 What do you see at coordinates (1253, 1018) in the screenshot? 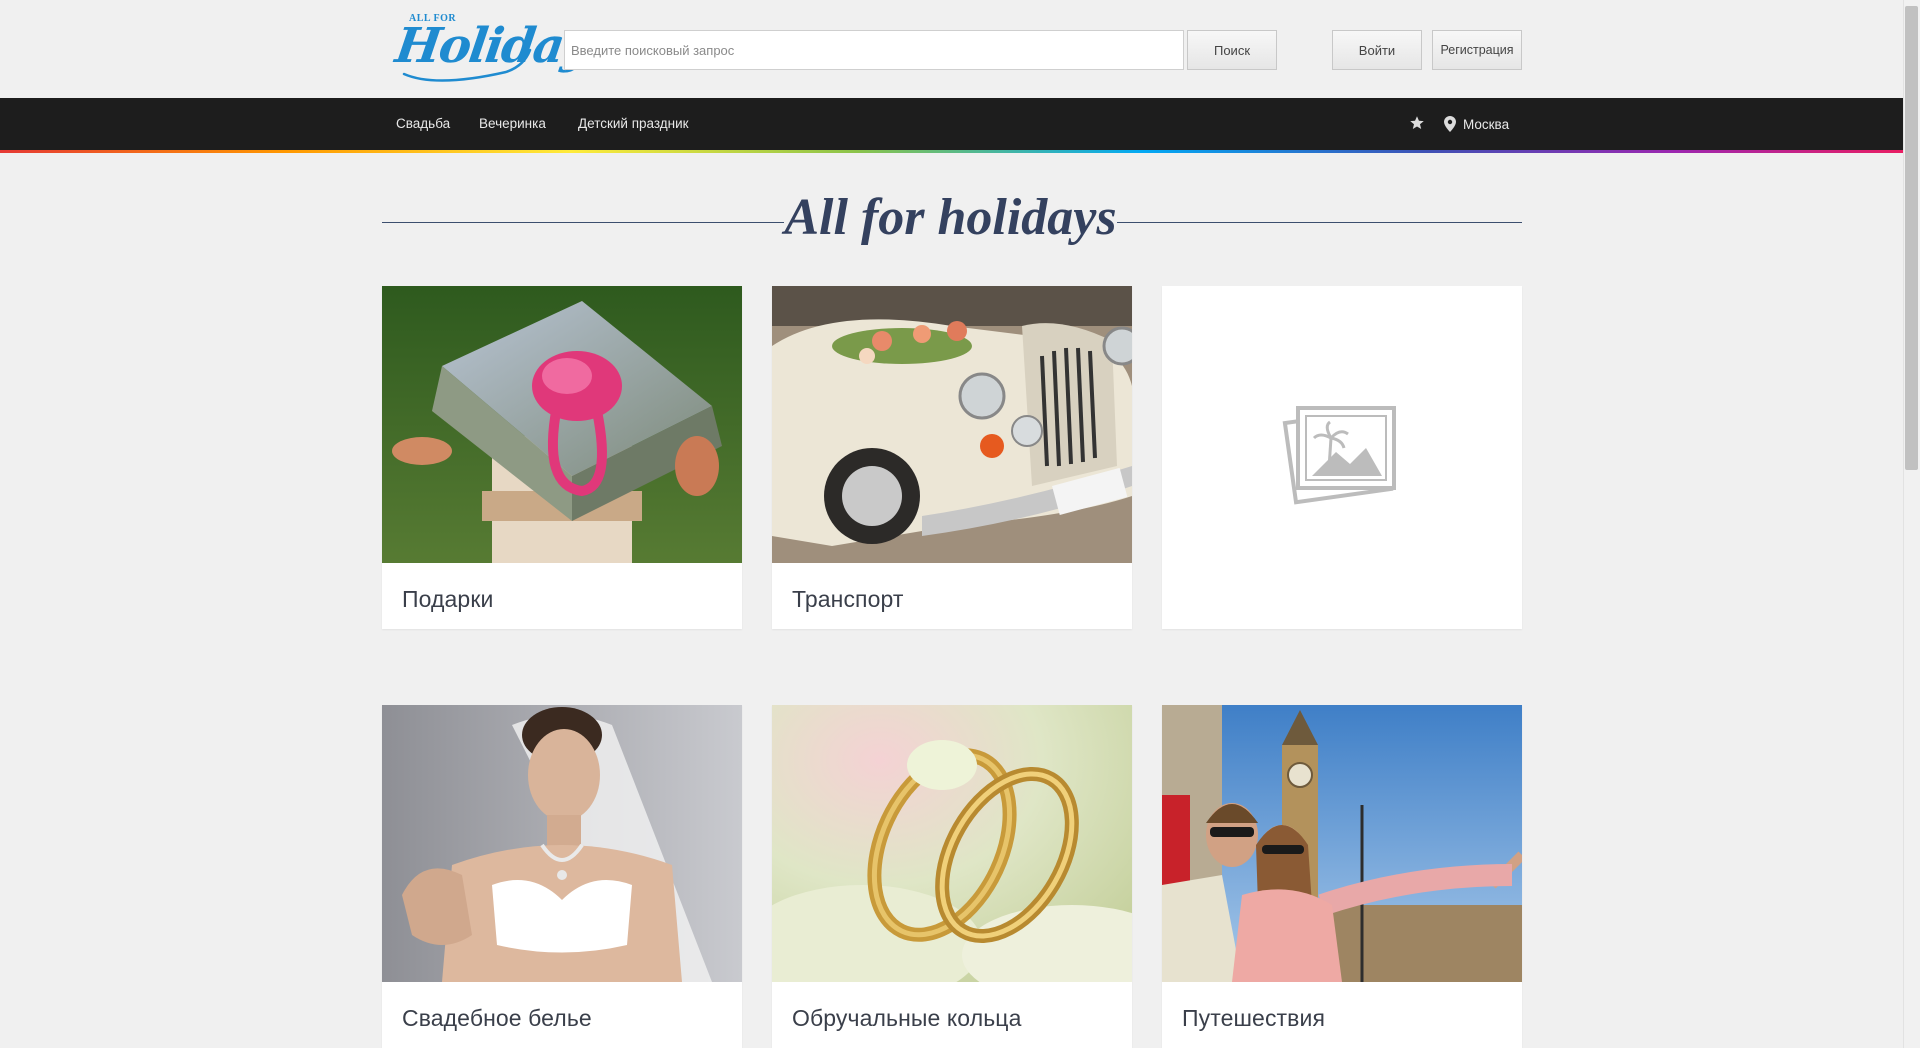
I see `card-label: Путешествия` at bounding box center [1253, 1018].